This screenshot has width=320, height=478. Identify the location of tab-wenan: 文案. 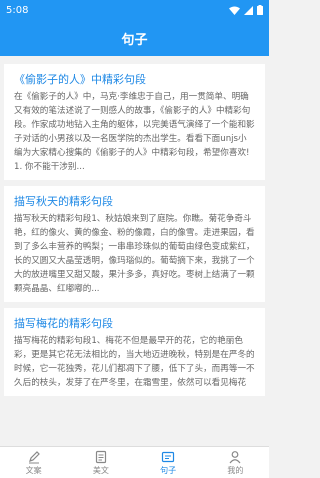
(33, 462).